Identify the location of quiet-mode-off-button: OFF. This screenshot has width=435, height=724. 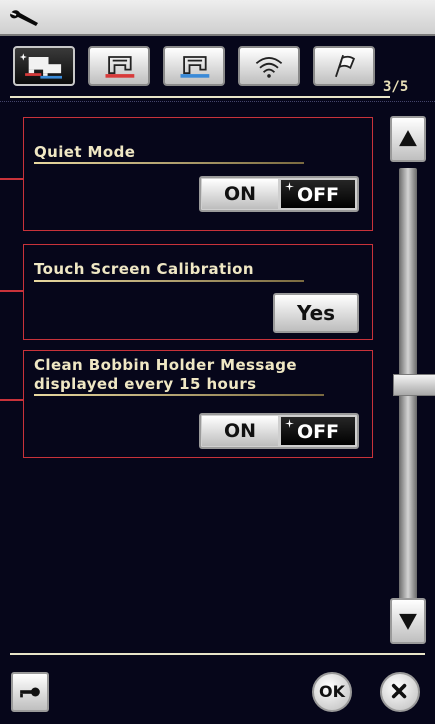
(318, 194).